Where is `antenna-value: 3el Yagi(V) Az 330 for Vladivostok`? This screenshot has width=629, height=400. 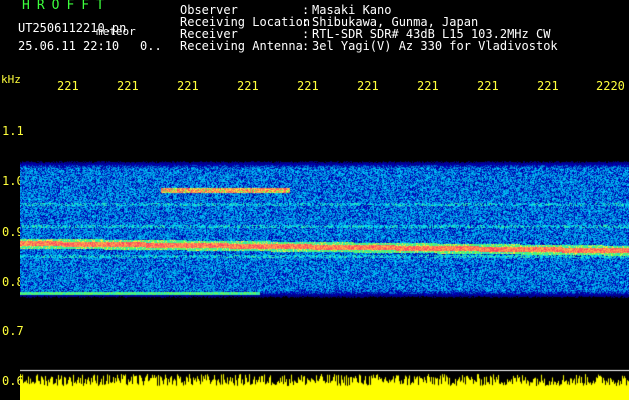 antenna-value: 3el Yagi(V) Az 330 for Vladivostok is located at coordinates (435, 46).